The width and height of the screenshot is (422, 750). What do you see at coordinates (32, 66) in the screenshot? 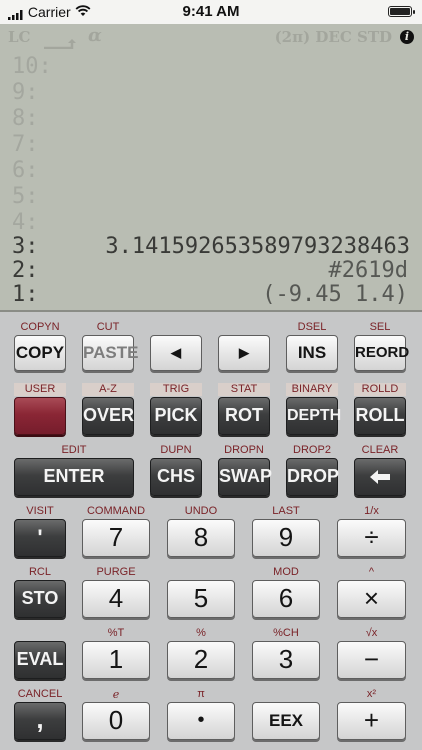
I see `stack-label: 10:` at bounding box center [32, 66].